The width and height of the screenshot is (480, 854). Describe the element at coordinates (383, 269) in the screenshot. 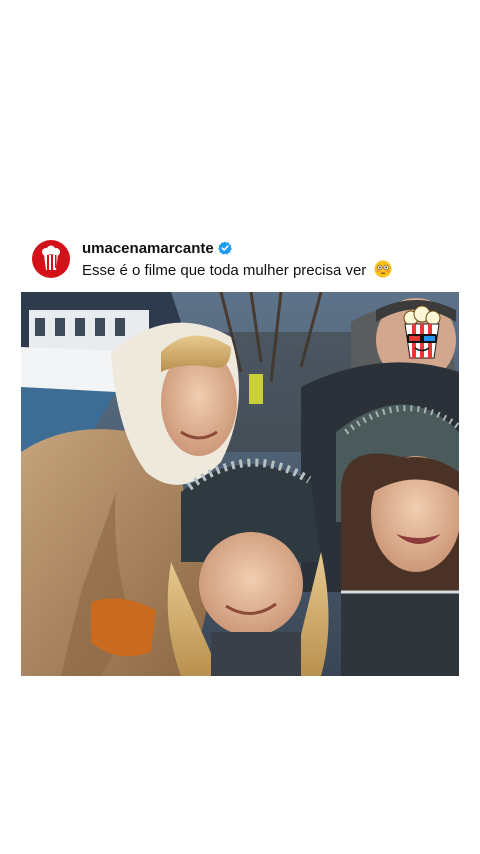

I see `flushed-face-icon` at that location.